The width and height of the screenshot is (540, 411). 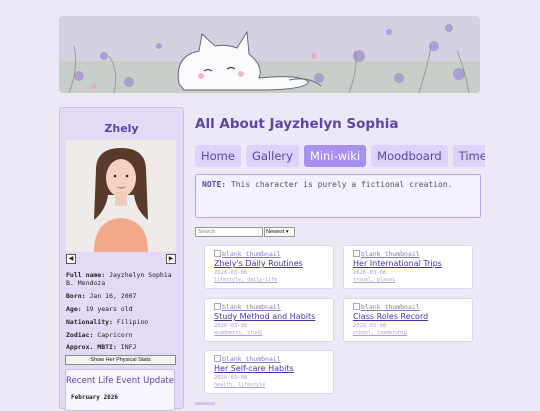 What do you see at coordinates (468, 156) in the screenshot?
I see `tab-timeline: Time` at bounding box center [468, 156].